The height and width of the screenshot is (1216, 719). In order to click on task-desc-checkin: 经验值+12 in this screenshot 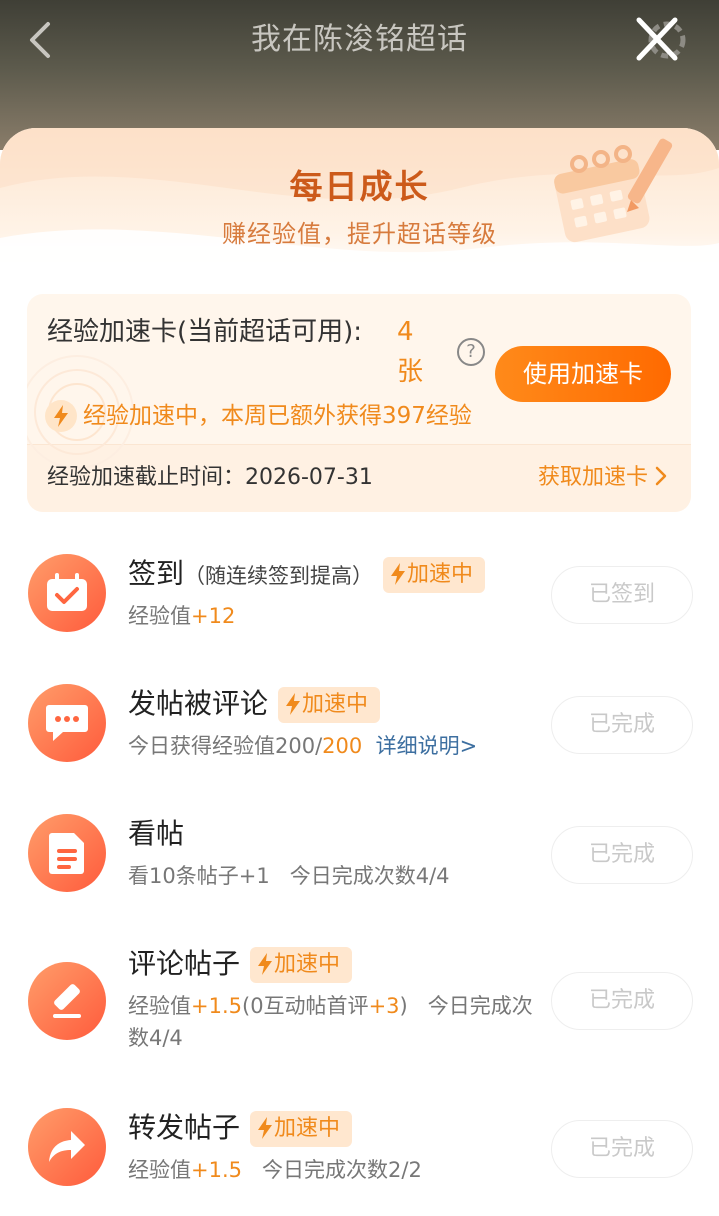, I will do `click(333, 616)`.